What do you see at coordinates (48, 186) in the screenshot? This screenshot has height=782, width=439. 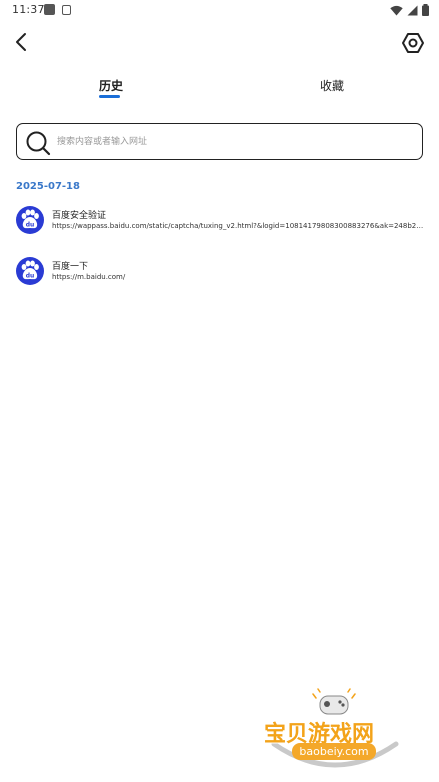 I see `history-date-header: 2025-07-18` at bounding box center [48, 186].